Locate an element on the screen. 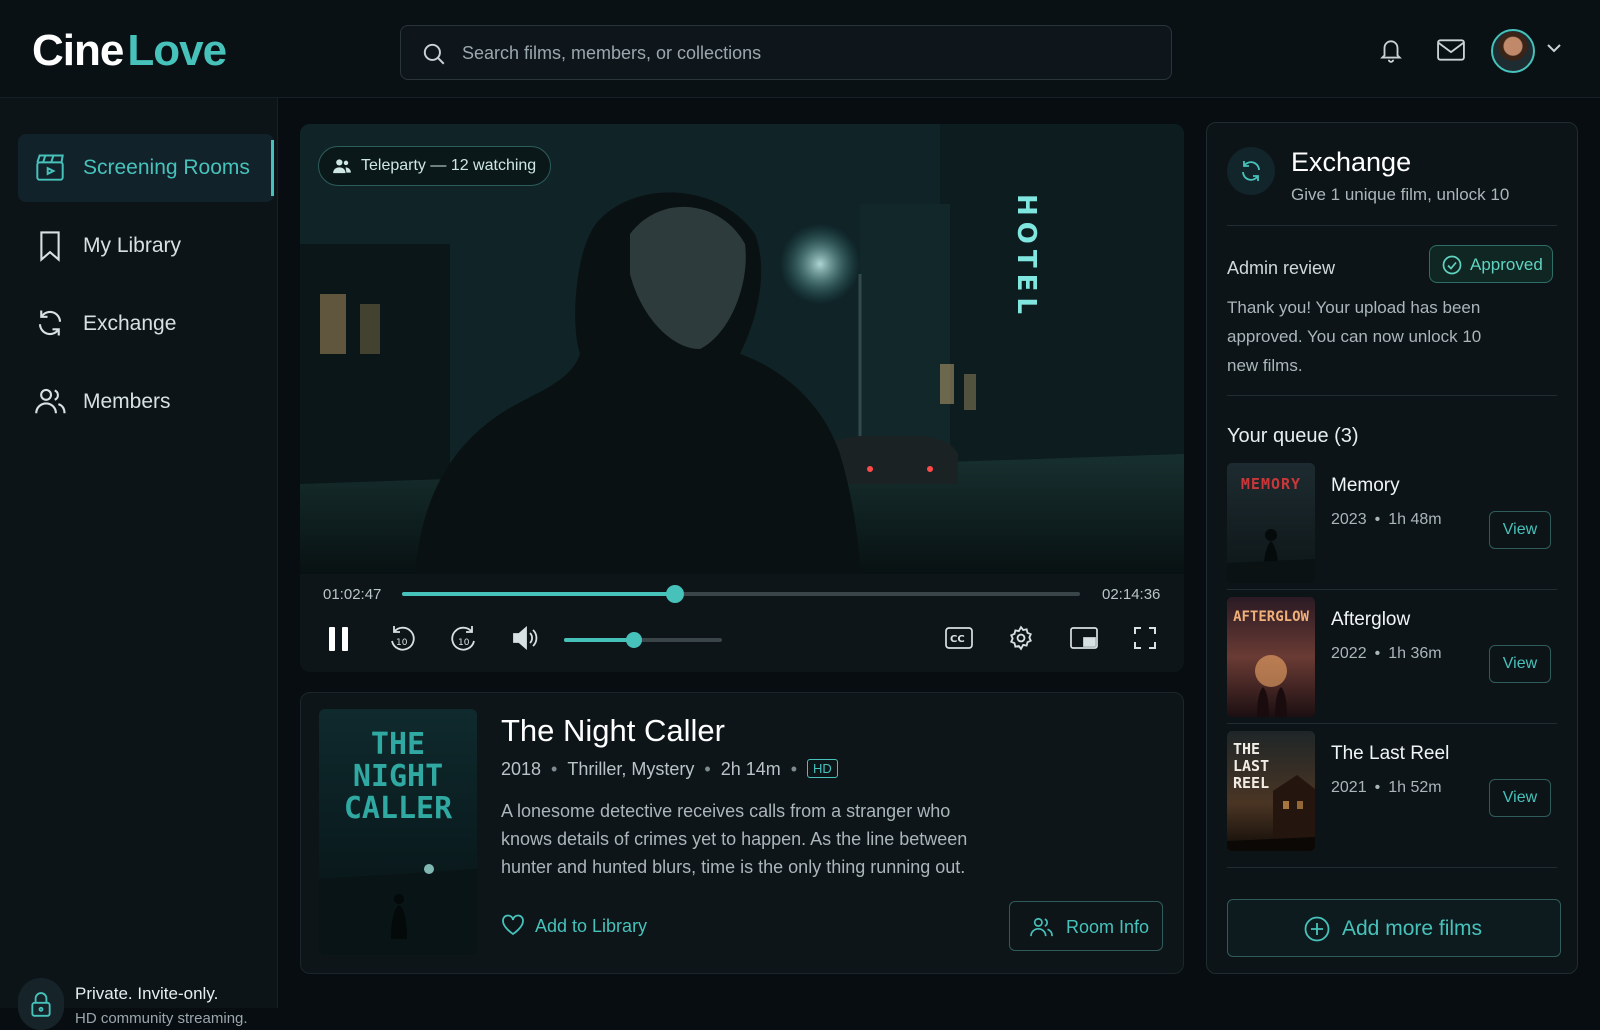  quality-badge: HD is located at coordinates (822, 768).